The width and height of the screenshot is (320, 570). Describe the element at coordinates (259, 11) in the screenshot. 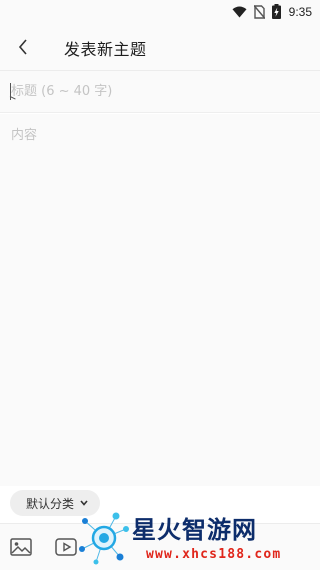

I see `no-sim-icon` at that location.